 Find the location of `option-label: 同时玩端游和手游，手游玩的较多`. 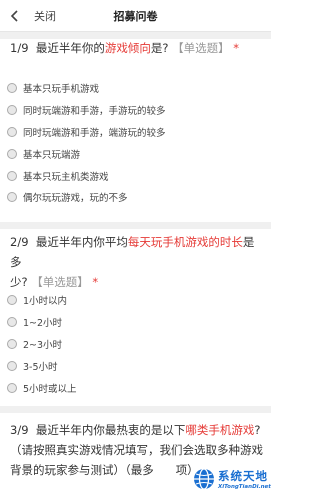

option-label: 同时玩端游和手游，手游玩的较多 is located at coordinates (94, 111).